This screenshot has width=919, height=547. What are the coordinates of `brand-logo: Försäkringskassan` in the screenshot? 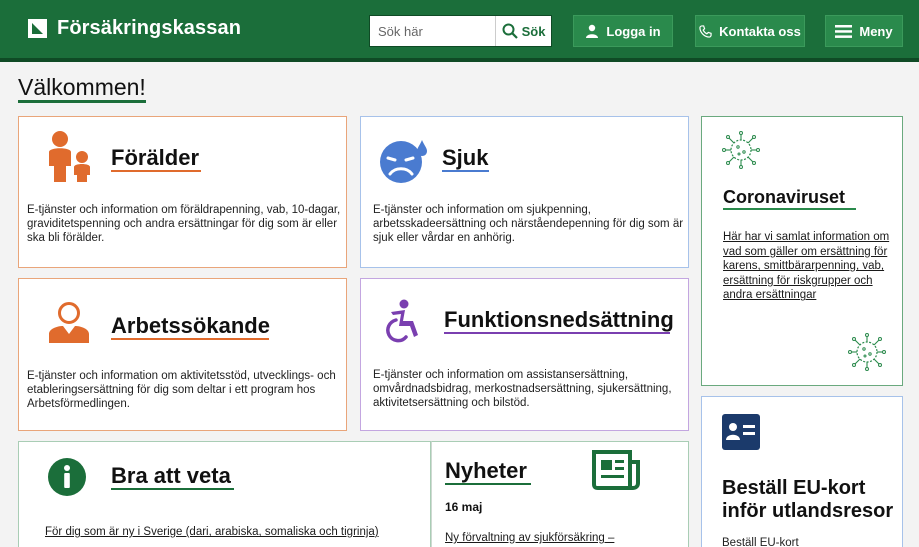 It's located at (134, 28).